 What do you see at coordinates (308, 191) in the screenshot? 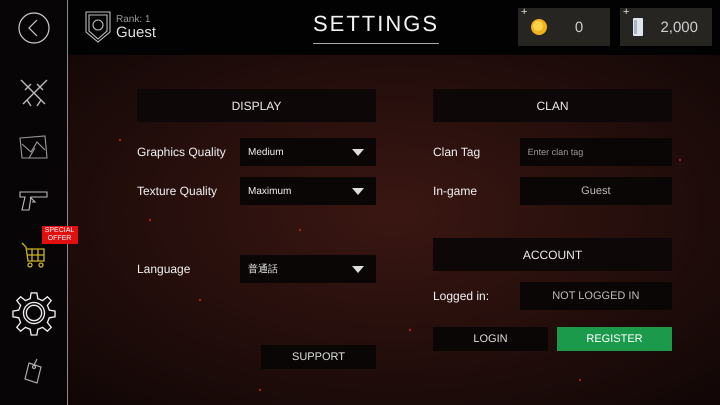
I see `dropdown: Maximum` at bounding box center [308, 191].